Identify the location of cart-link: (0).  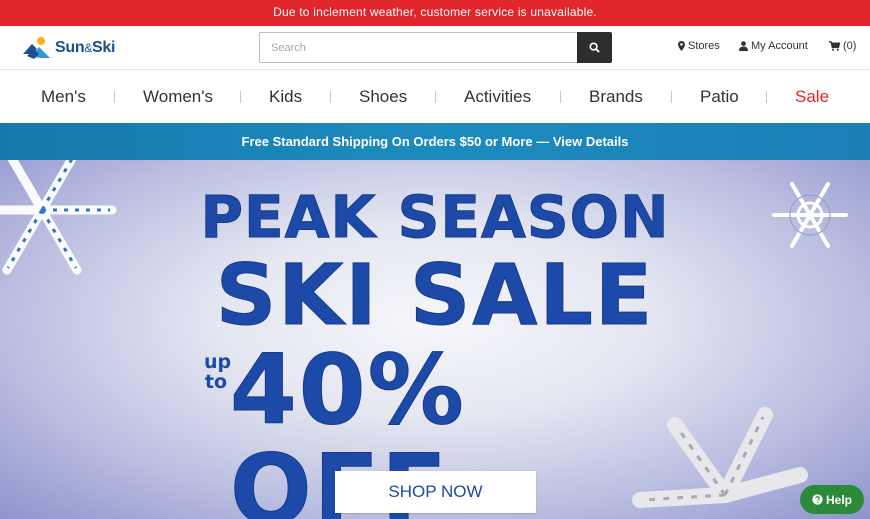
(842, 46).